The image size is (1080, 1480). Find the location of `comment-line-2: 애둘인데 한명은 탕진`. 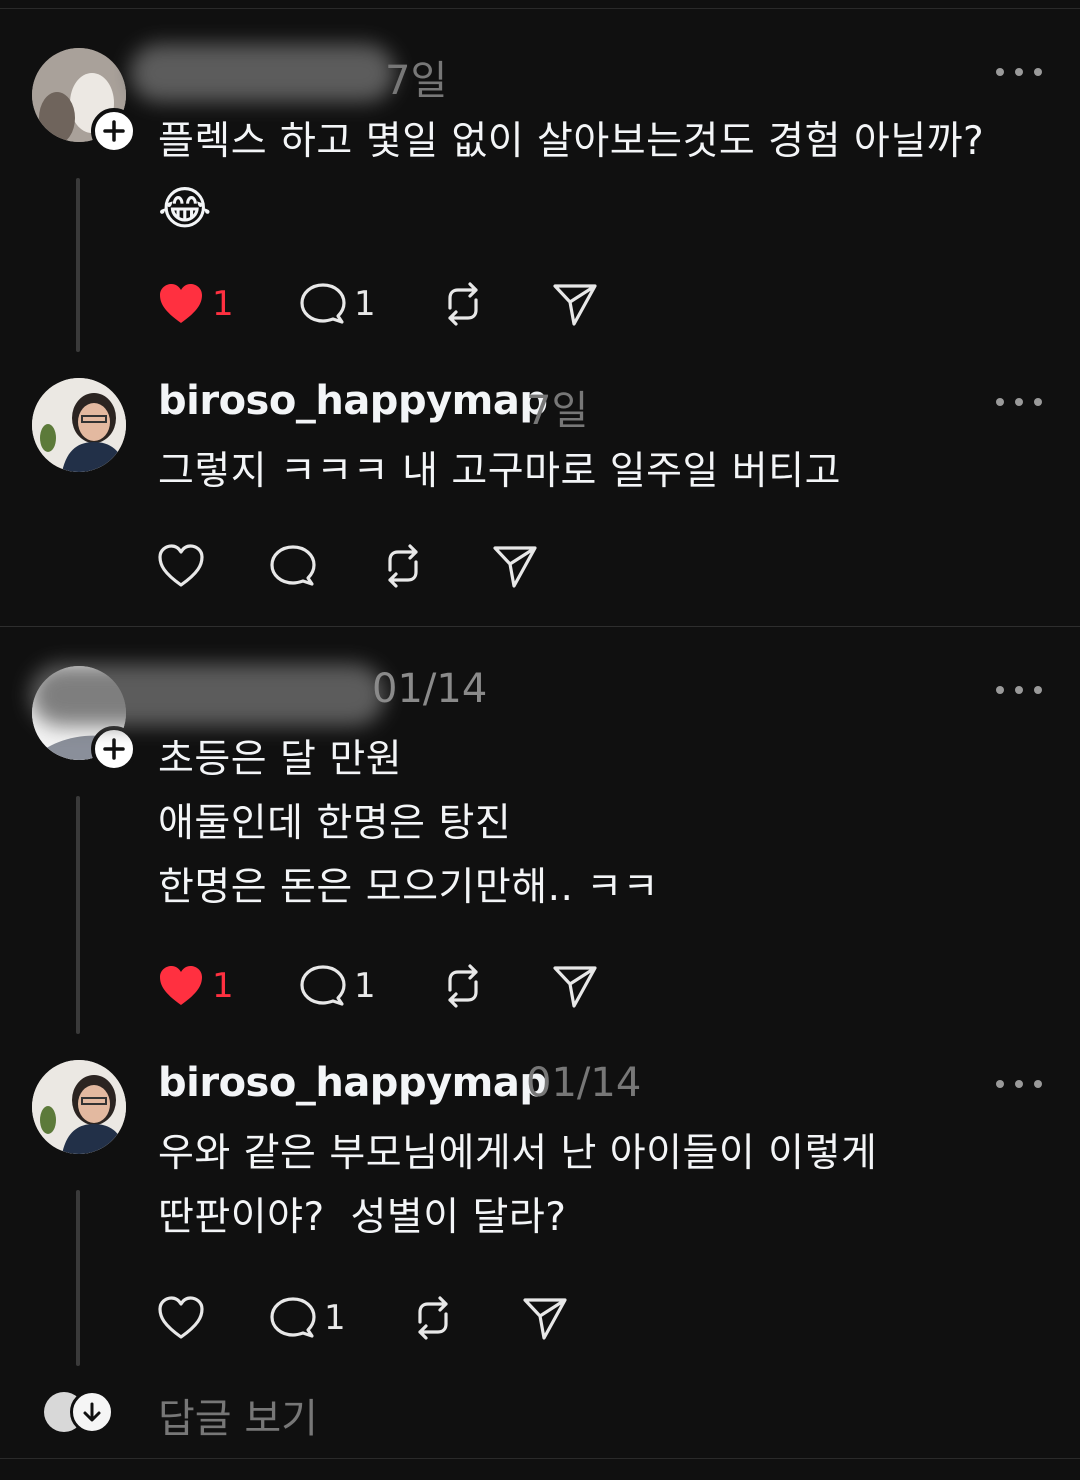

comment-line-2: 애둘인데 한명은 탕진 is located at coordinates (335, 823).